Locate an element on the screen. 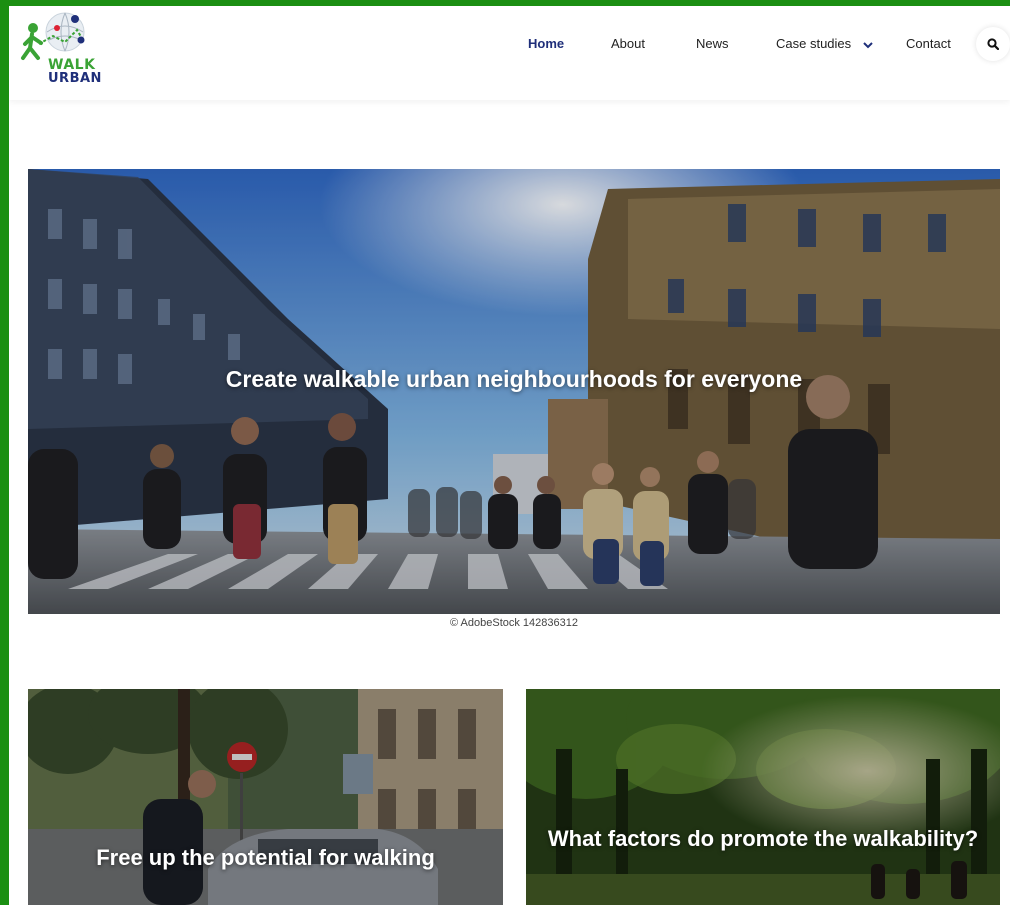  logo-word-urban: URBAN is located at coordinates (75, 78).